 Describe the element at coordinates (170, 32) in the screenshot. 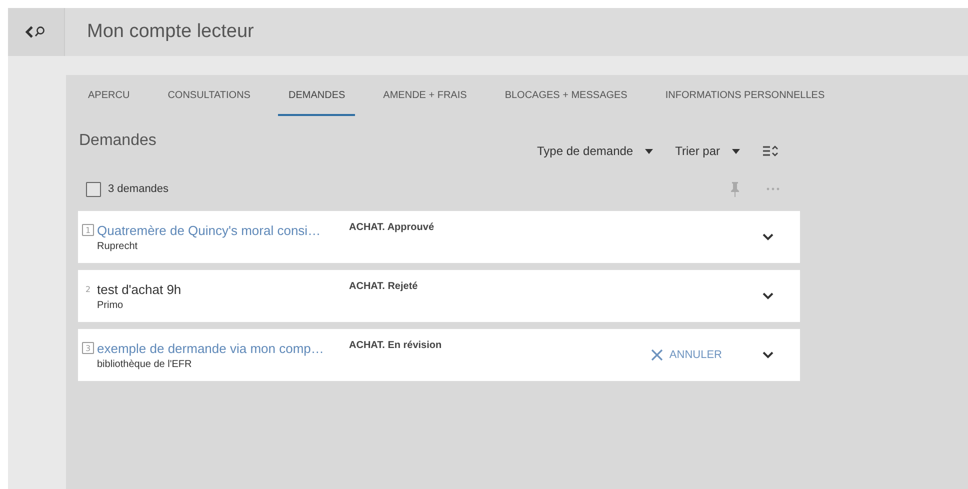

I see `page-title: Mon compte lecteur` at that location.